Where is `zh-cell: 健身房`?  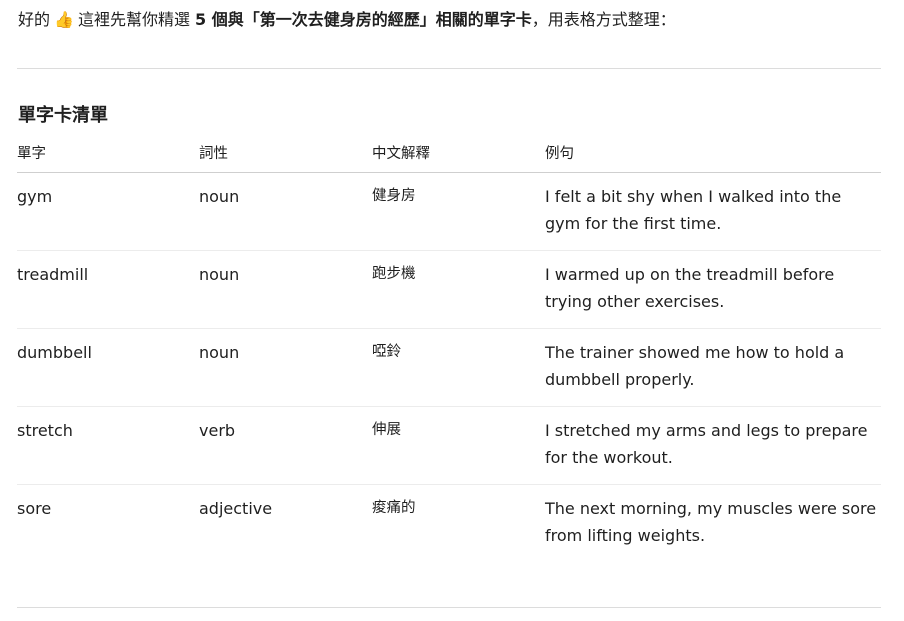 zh-cell: 健身房 is located at coordinates (394, 196).